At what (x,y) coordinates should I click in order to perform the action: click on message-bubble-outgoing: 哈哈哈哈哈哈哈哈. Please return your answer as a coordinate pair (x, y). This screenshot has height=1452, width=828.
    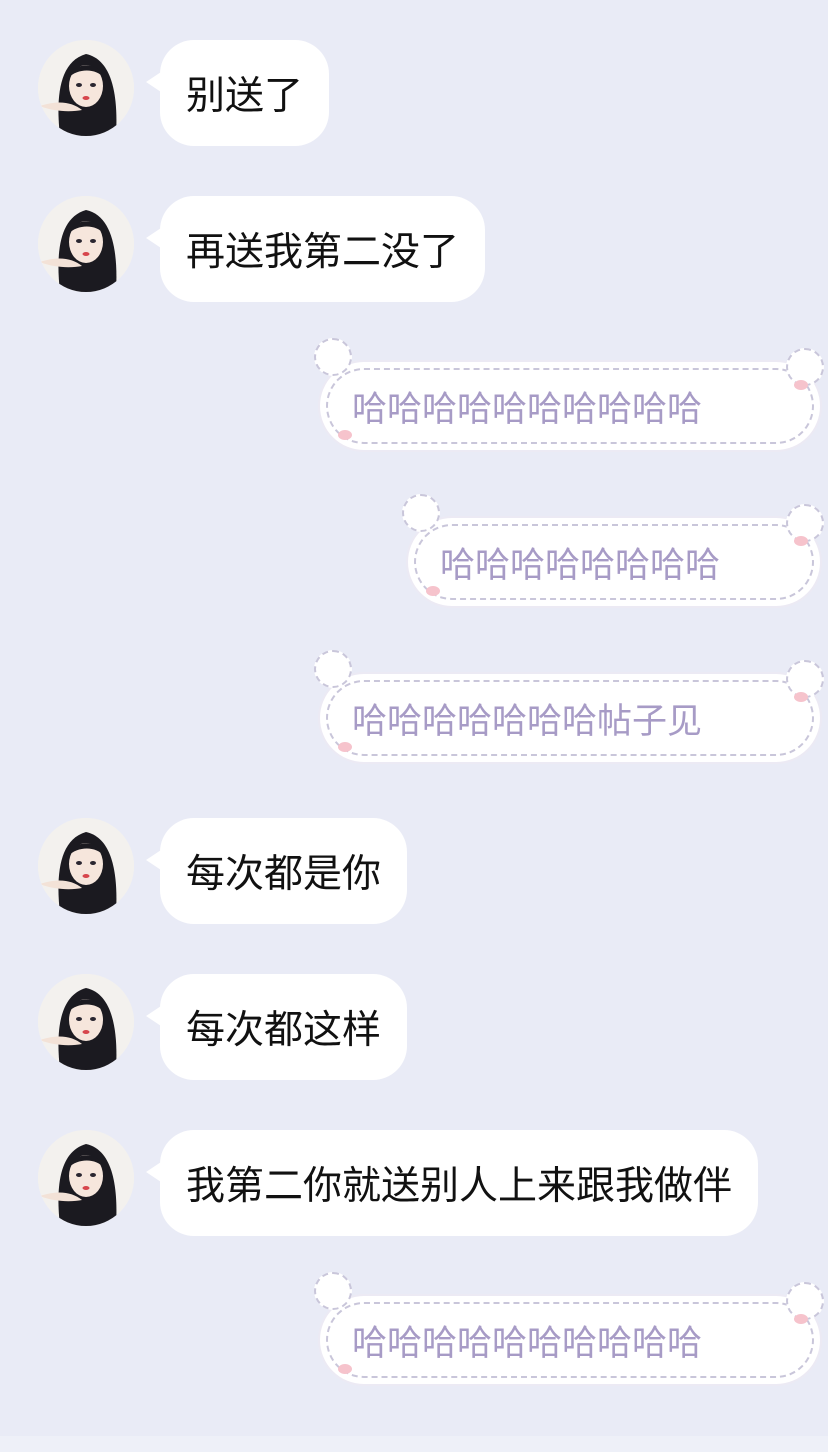
    Looking at the image, I should click on (613, 550).